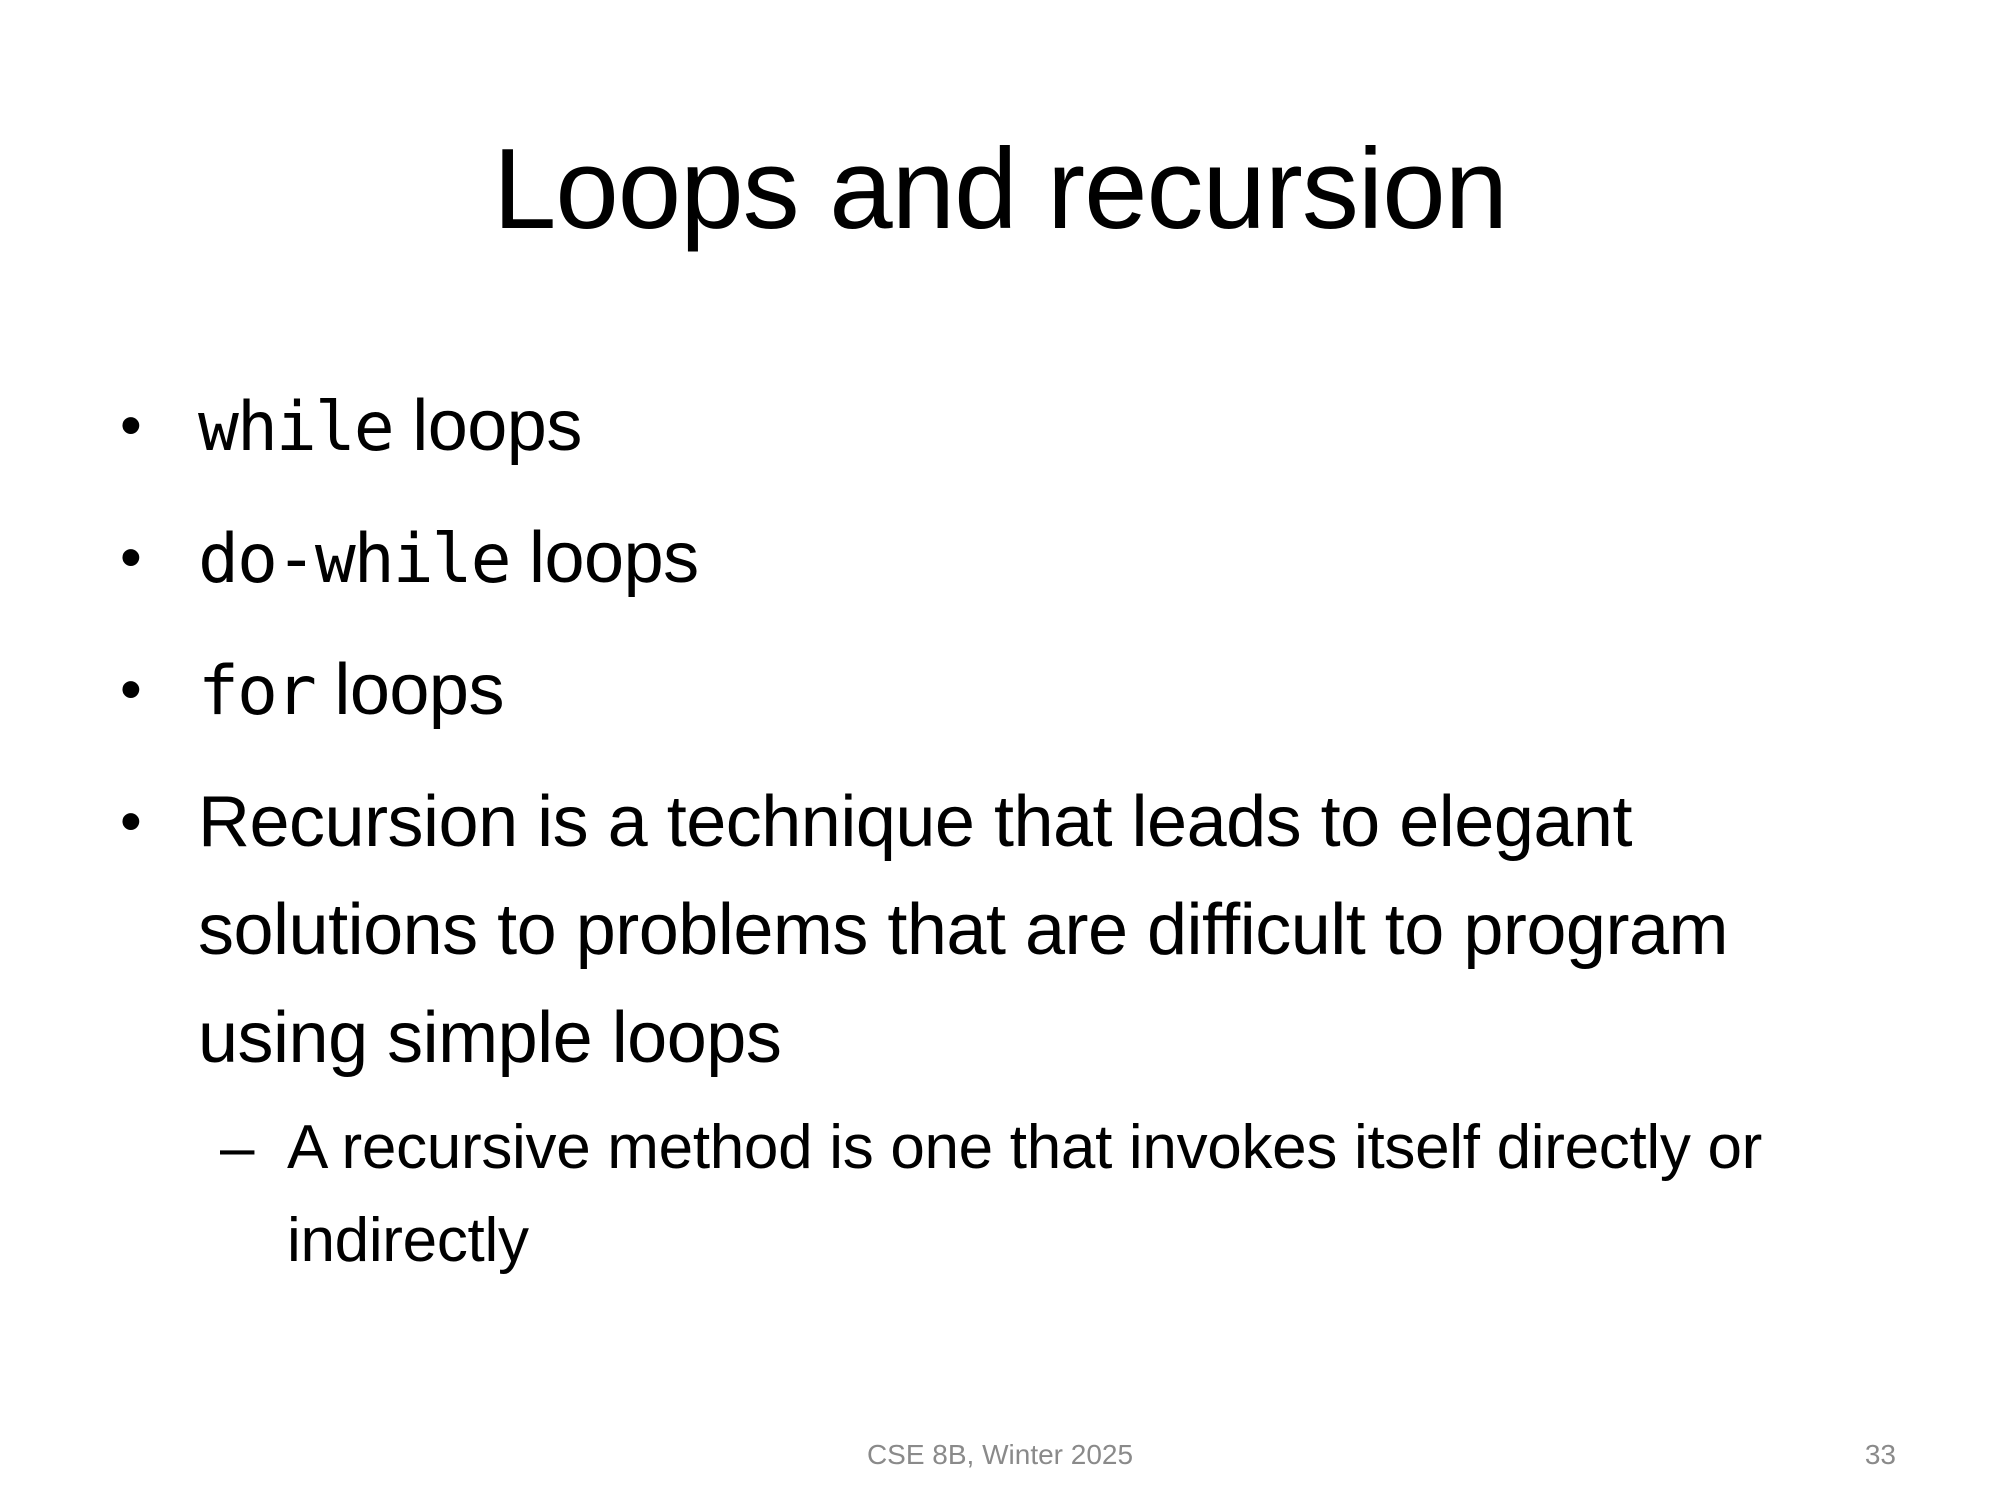 This screenshot has width=2000, height=1500. I want to click on slide-title: Loops and recursion, so click(1000, 189).